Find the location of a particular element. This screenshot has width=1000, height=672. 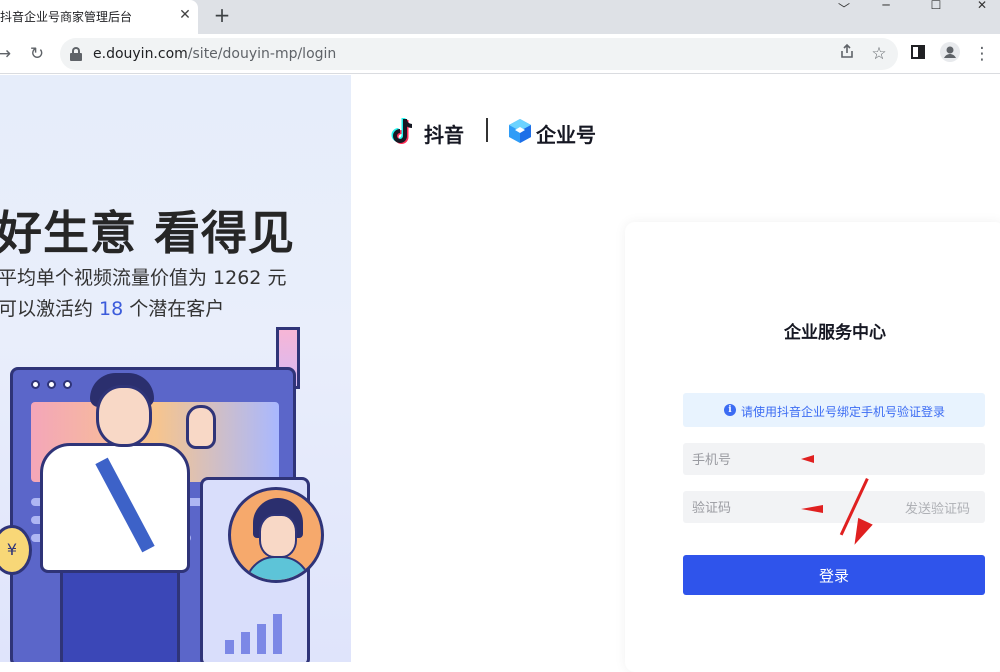

maximize-icon: ☐ is located at coordinates (936, 6).